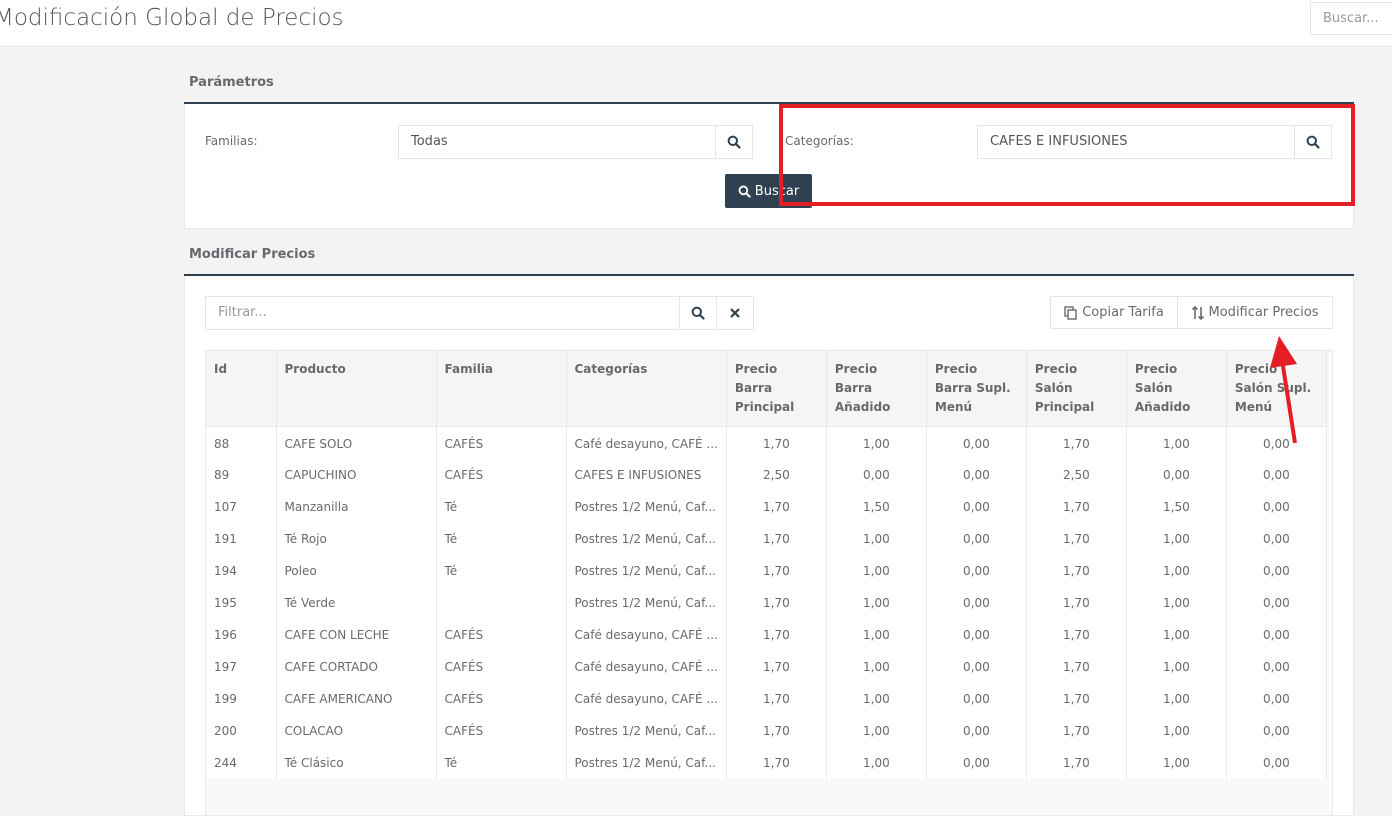 The height and width of the screenshot is (816, 1392). Describe the element at coordinates (1114, 312) in the screenshot. I see `copiar-tarifa-button: Copiar Tarifa` at that location.